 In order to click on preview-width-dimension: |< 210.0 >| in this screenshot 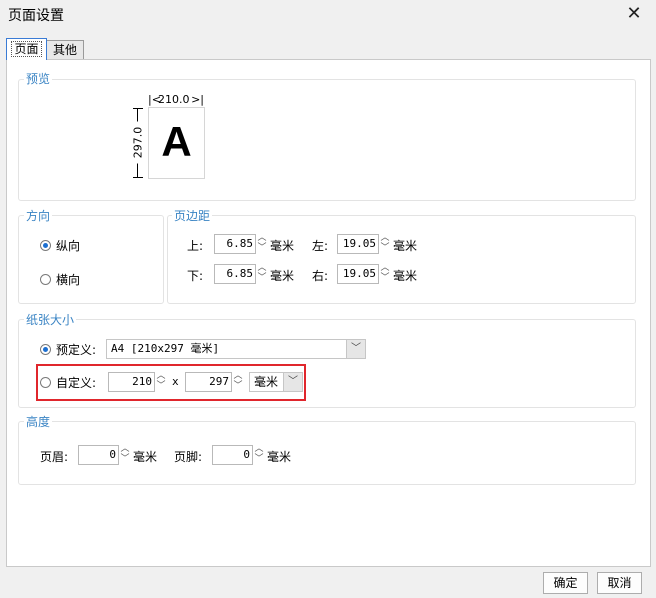, I will do `click(176, 99)`.